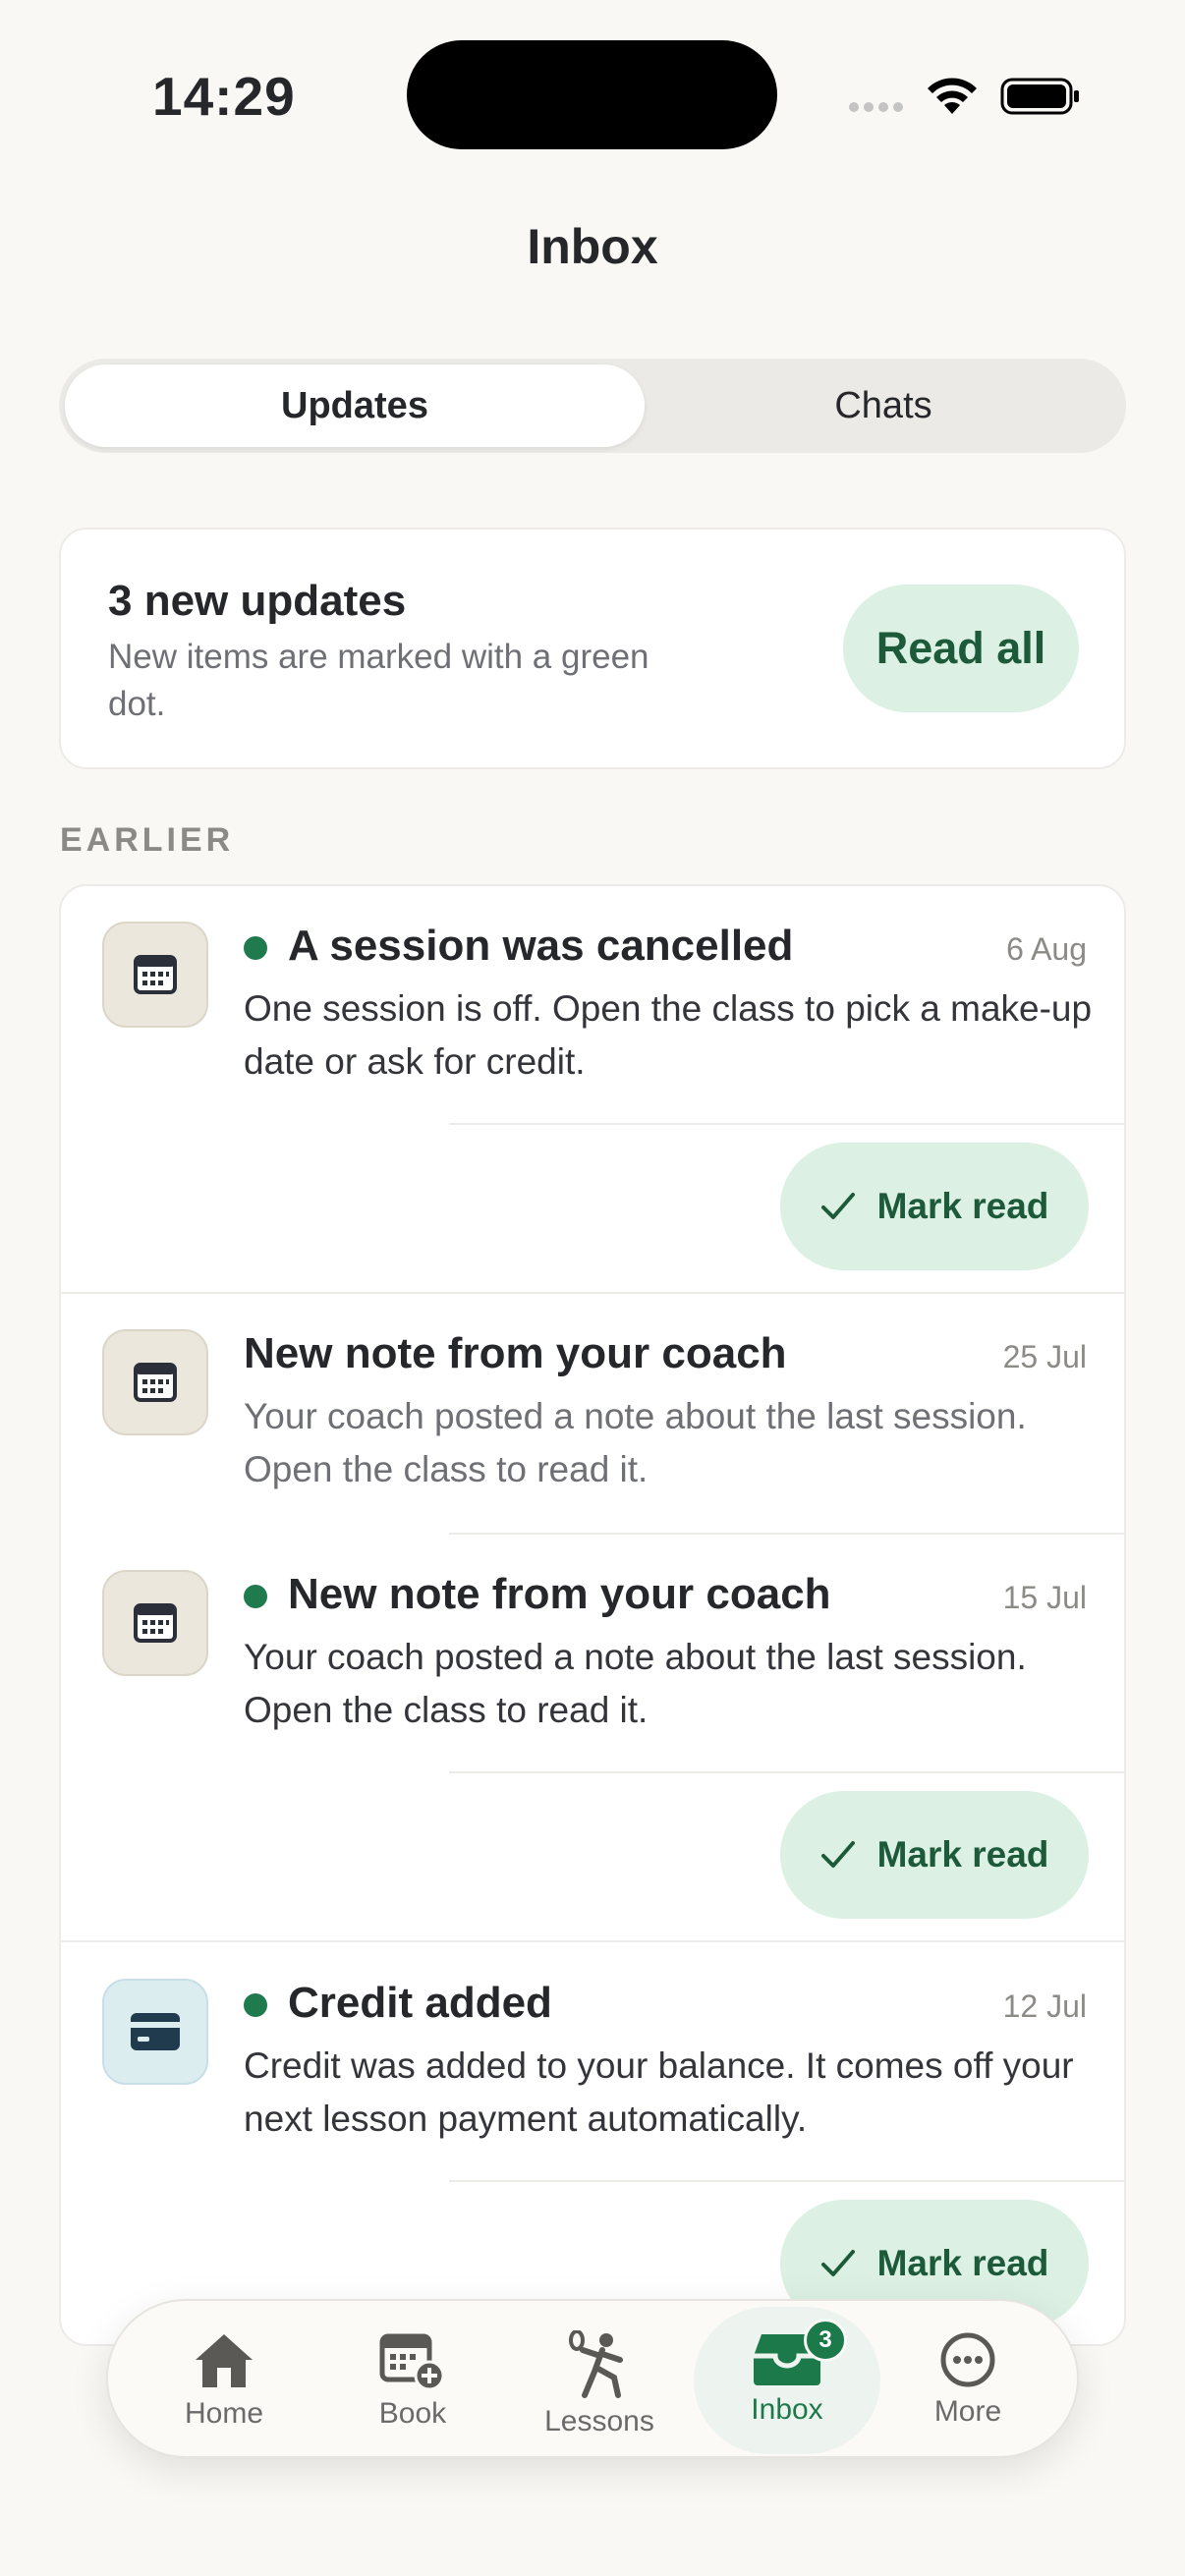 This screenshot has height=2576, width=1185. What do you see at coordinates (592, 246) in the screenshot?
I see `page-title: Inbox` at bounding box center [592, 246].